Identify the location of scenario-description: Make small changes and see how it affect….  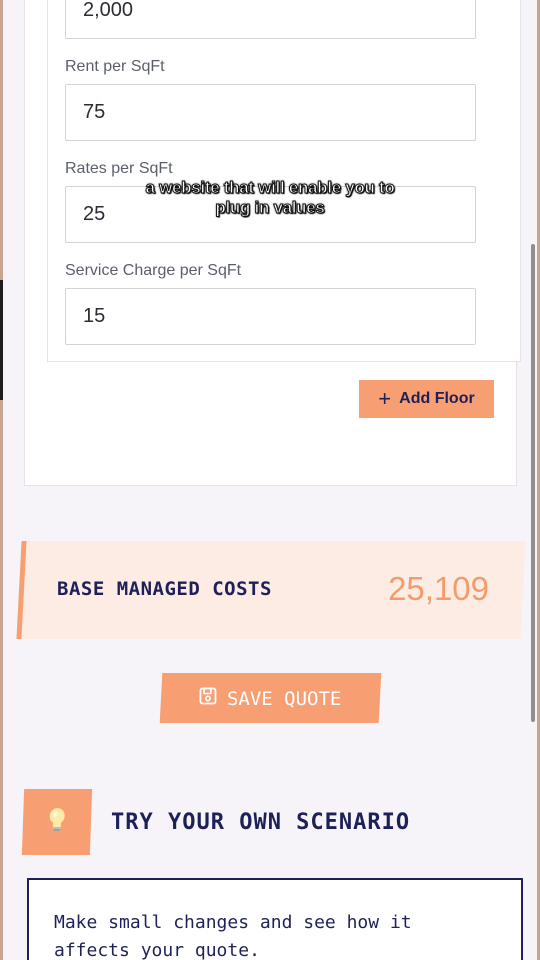
(264, 934).